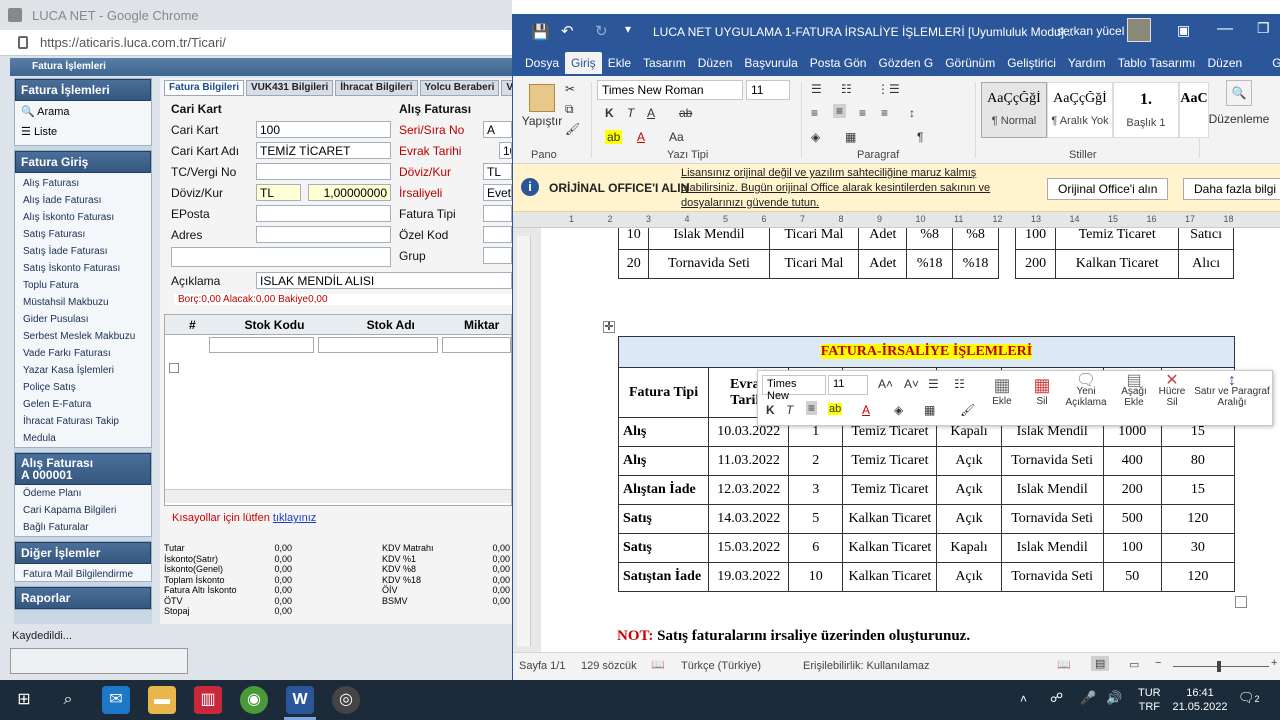  Describe the element at coordinates (749, 461) in the screenshot. I see `table-cell: 11.03.2022` at that location.